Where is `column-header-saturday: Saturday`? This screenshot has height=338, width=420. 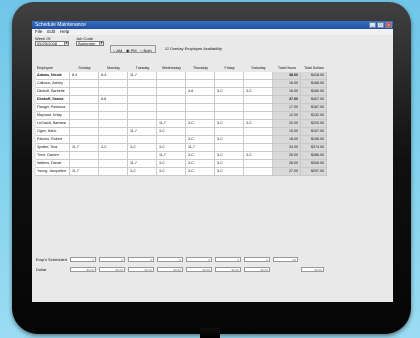
column-header-saturday: Saturday is located at coordinates (258, 68).